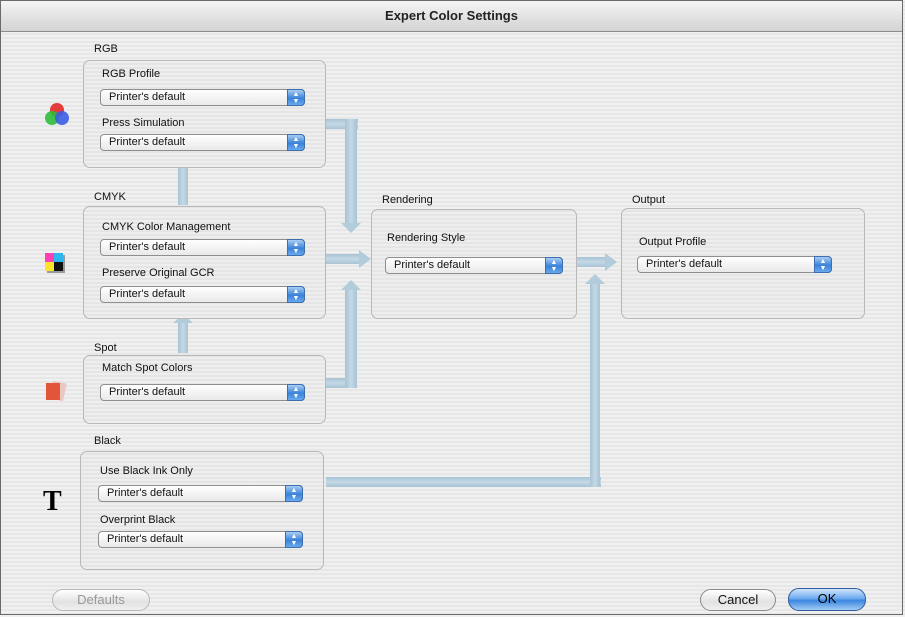 This screenshot has height=617, width=905. I want to click on overprint-black-label: Overprint Black, so click(138, 520).